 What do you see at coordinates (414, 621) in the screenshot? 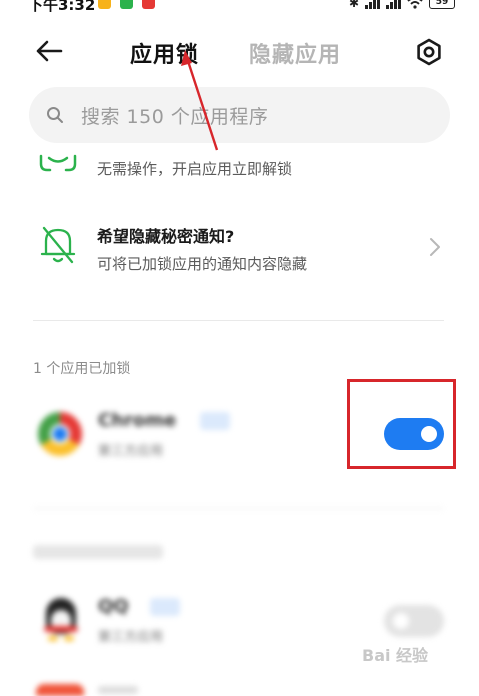
I see `qq-lock-toggle` at bounding box center [414, 621].